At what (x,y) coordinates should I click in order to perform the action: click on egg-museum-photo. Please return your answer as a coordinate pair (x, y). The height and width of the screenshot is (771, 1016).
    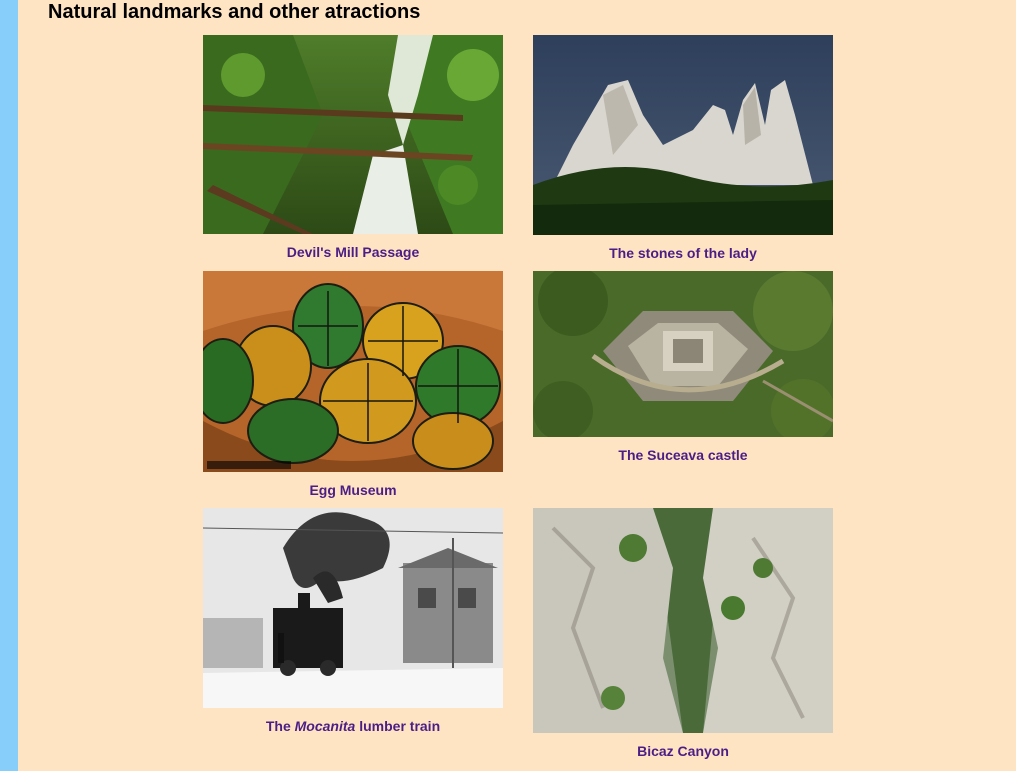
    Looking at the image, I should click on (353, 371).